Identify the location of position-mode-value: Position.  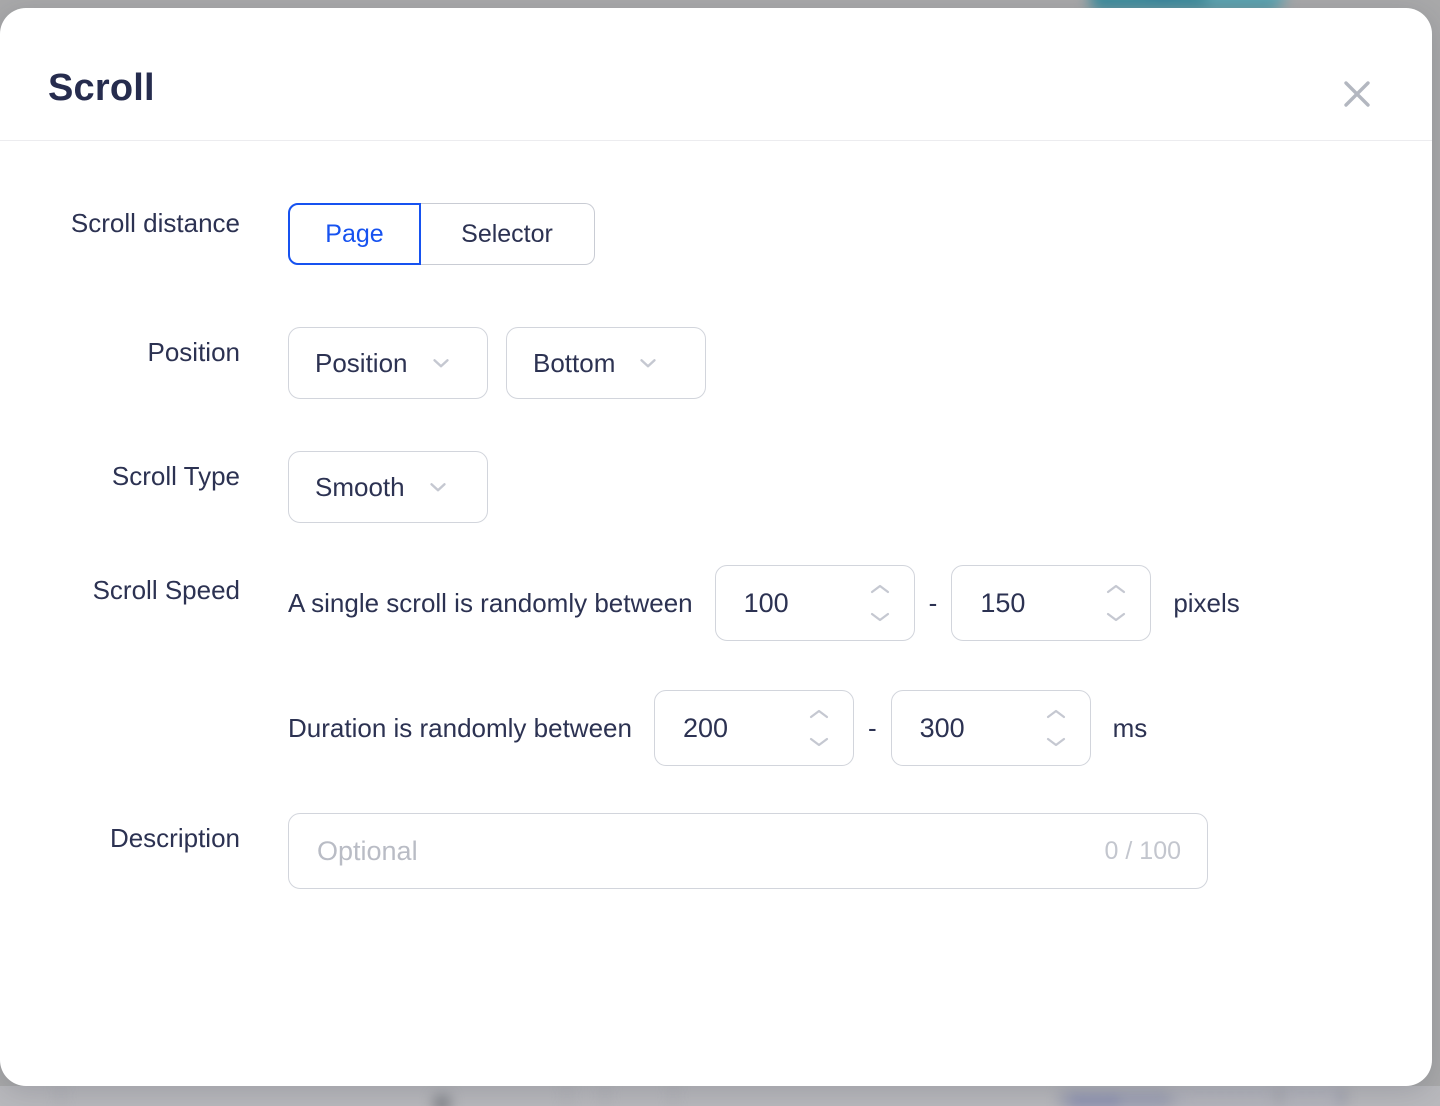
(361, 362).